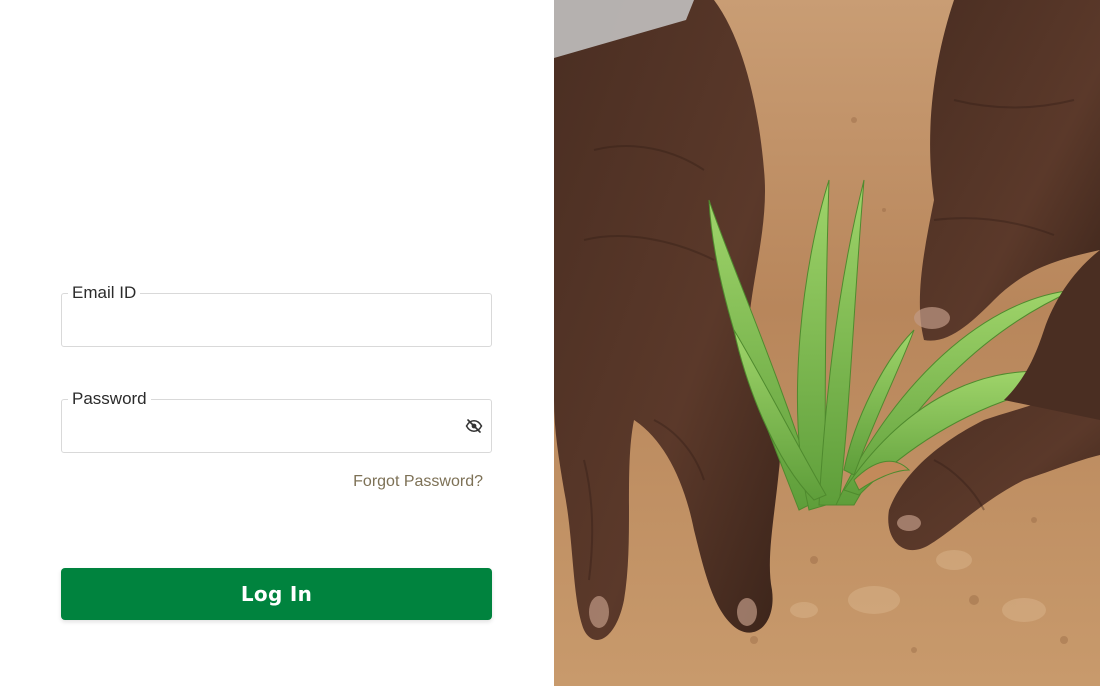 The height and width of the screenshot is (686, 1100). I want to click on email-label: Email ID, so click(104, 293).